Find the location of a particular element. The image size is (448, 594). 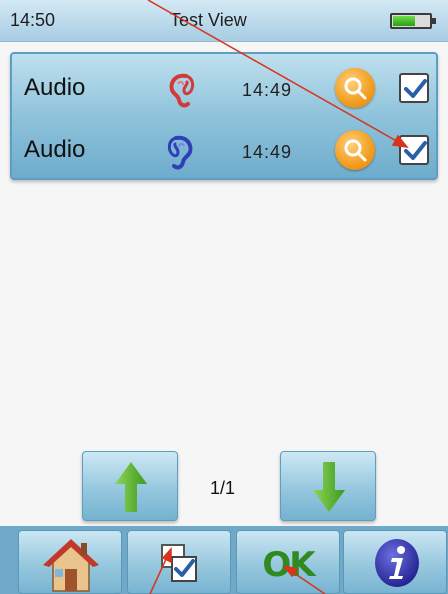

arrow-up-icon is located at coordinates (131, 487).